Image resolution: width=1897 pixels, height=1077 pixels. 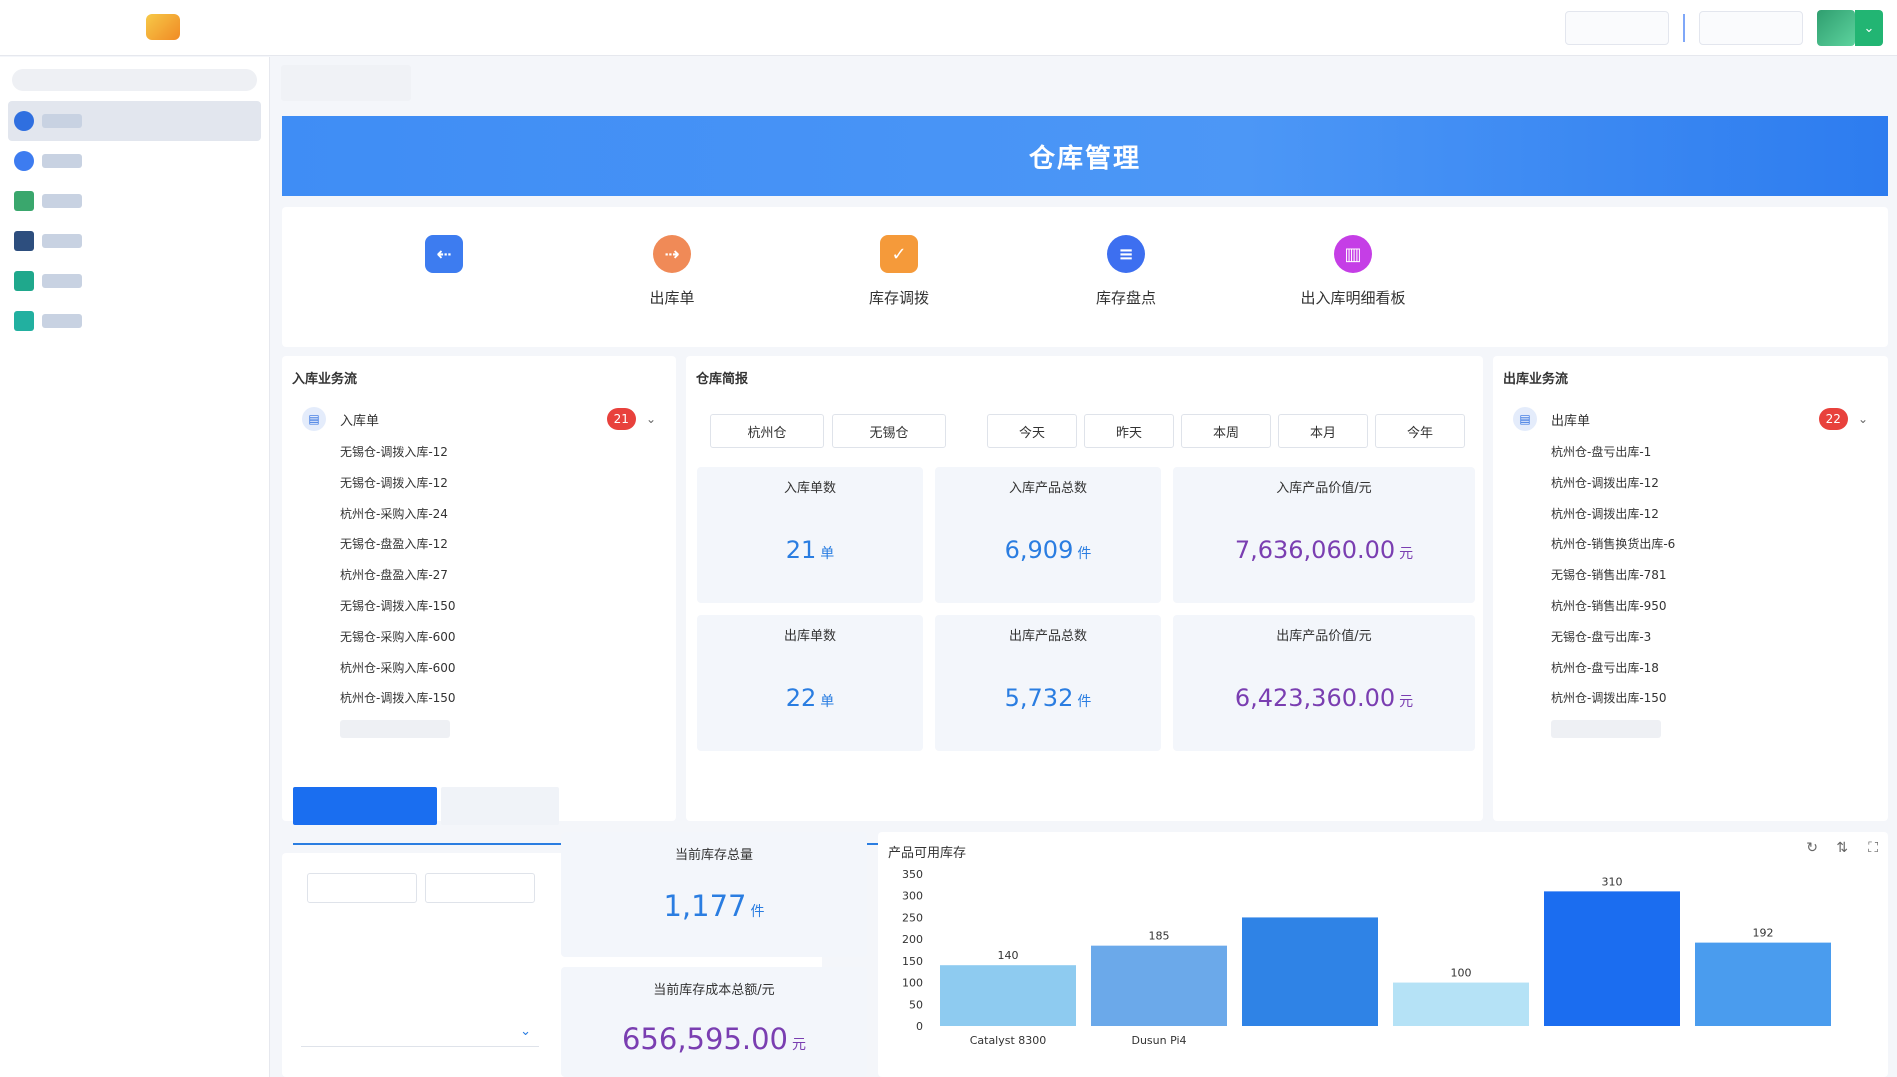 I want to click on quick-link-dashboard: ▥ 出入库明细看板, so click(x=1353, y=271).